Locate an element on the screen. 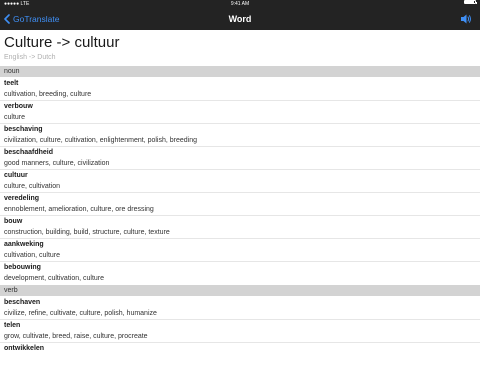  list-item: aankweking cultivation, culture is located at coordinates (240, 250).